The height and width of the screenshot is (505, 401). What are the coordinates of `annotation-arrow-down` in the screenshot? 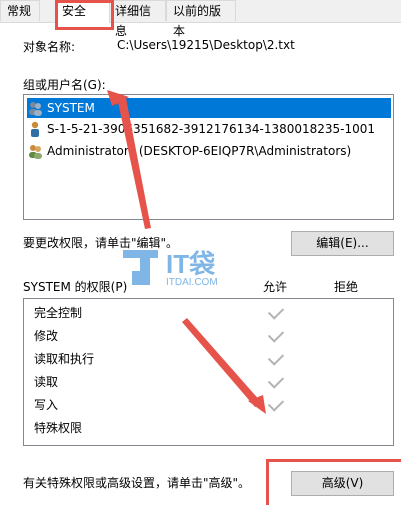 It's located at (222, 362).